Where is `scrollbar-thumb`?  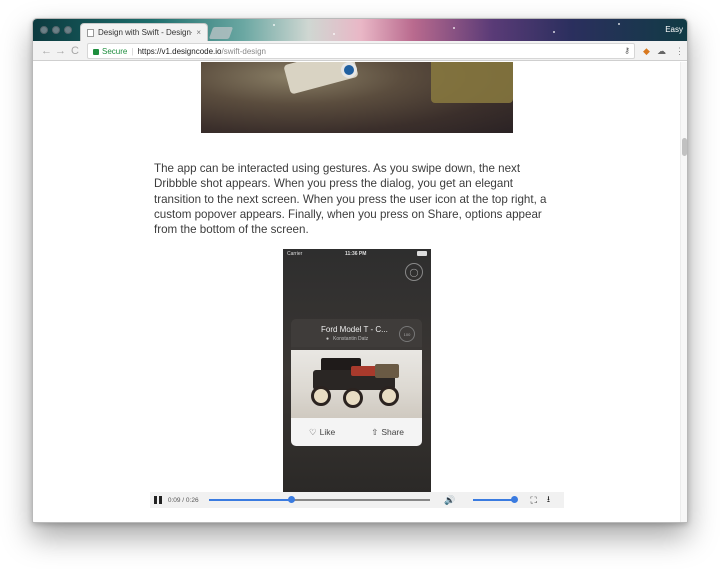 scrollbar-thumb is located at coordinates (684, 147).